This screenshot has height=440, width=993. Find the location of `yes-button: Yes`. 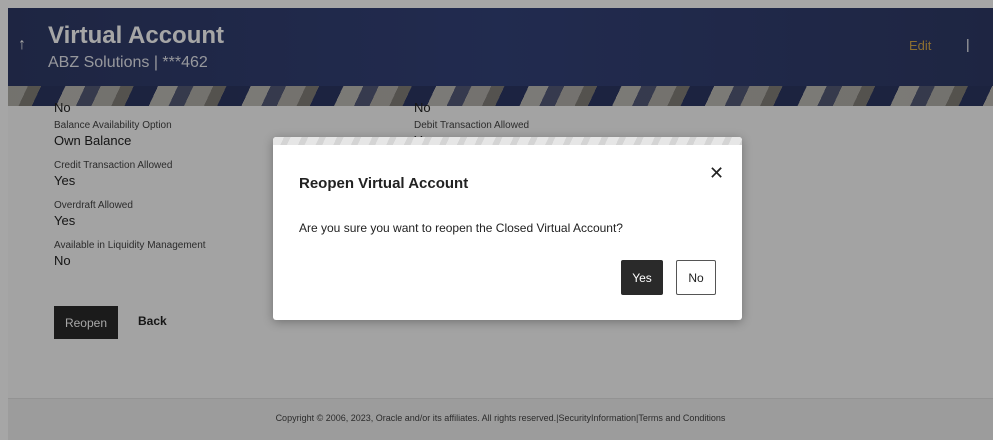

yes-button: Yes is located at coordinates (642, 277).